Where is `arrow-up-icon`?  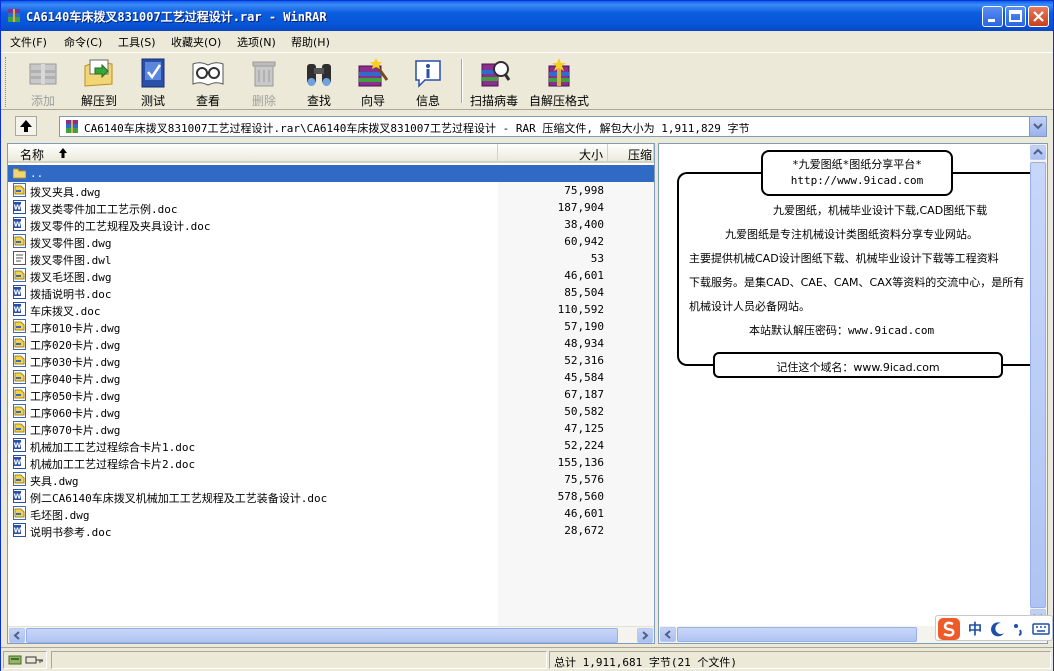
arrow-up-icon is located at coordinates (1038, 151).